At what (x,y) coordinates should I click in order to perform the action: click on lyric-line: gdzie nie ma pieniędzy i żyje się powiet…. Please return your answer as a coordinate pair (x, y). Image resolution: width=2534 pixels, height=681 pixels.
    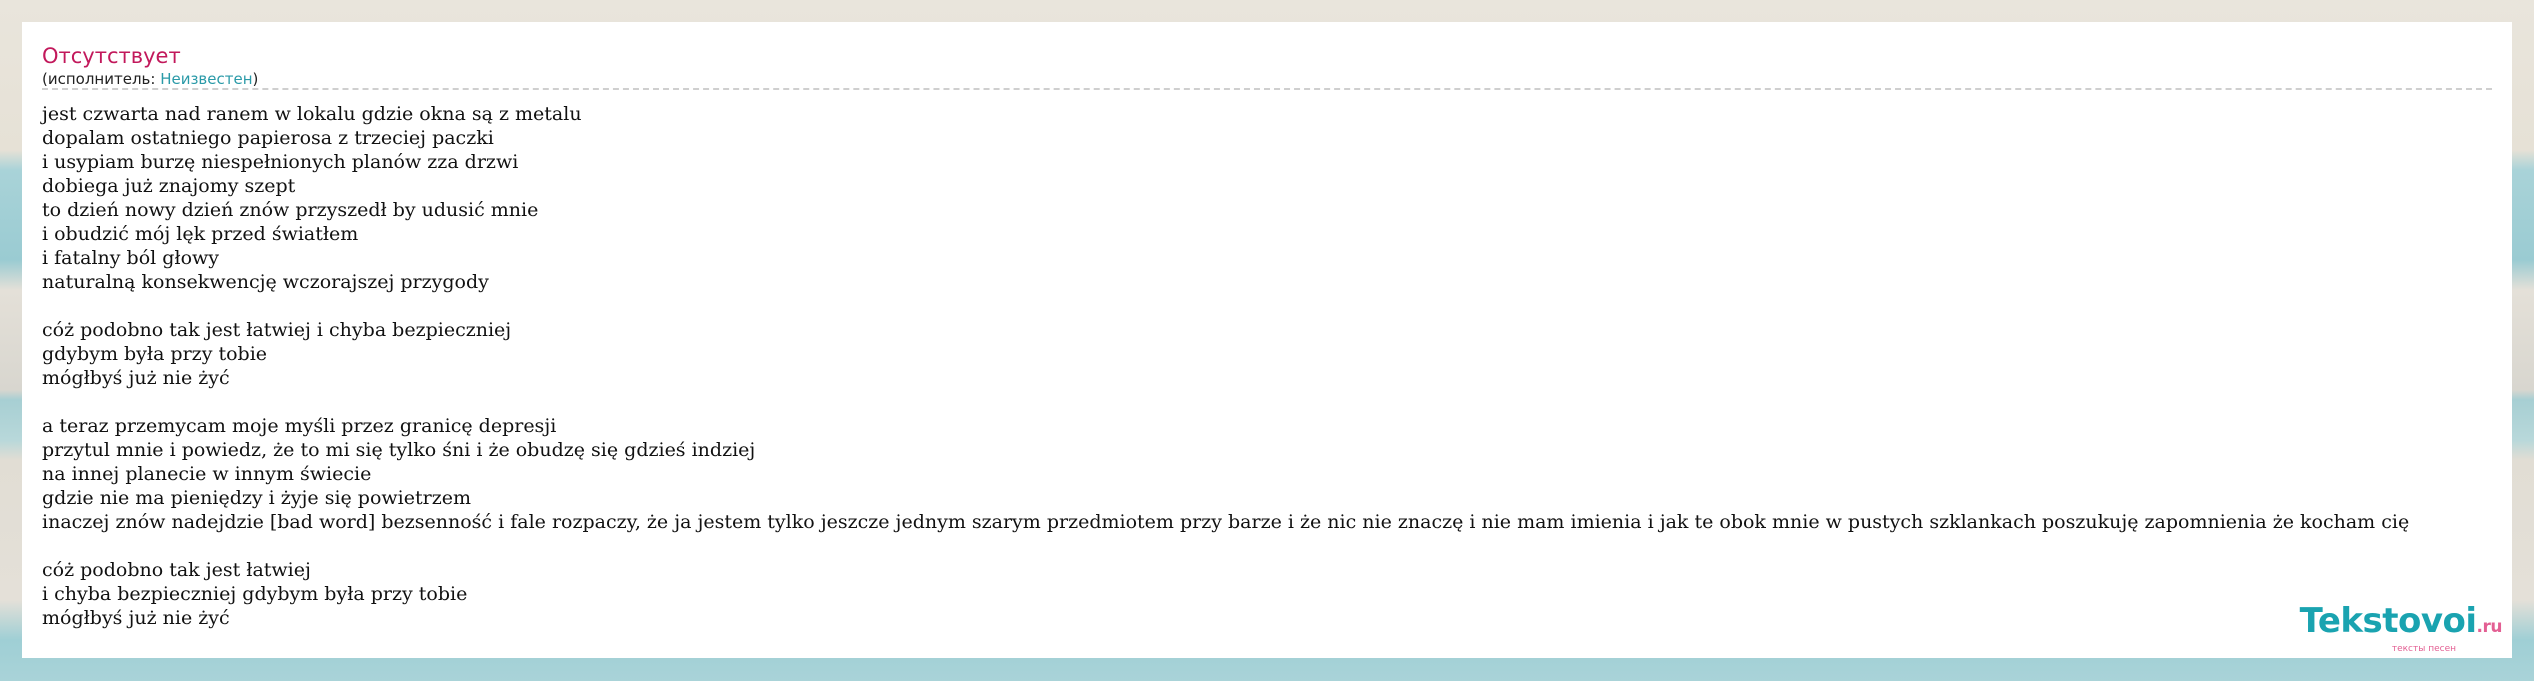
    Looking at the image, I should click on (256, 498).